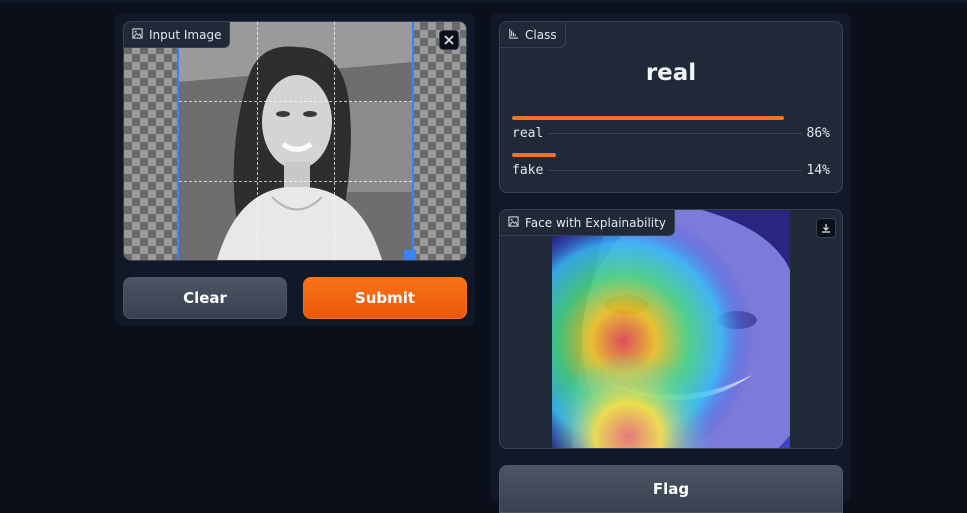  I want to click on crop-resize-handle, so click(410, 255).